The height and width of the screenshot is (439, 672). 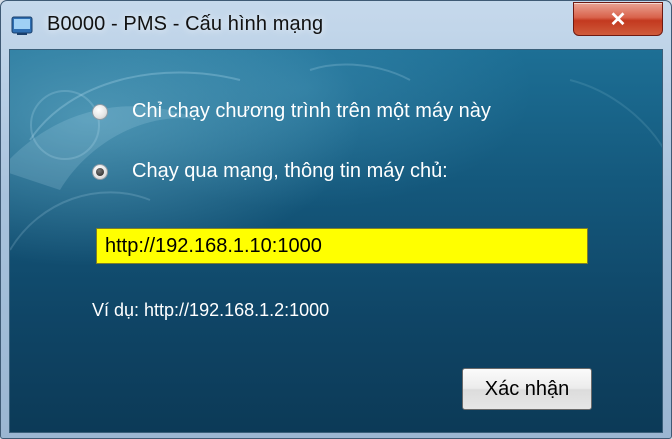 I want to click on app-icon, so click(x=22, y=25).